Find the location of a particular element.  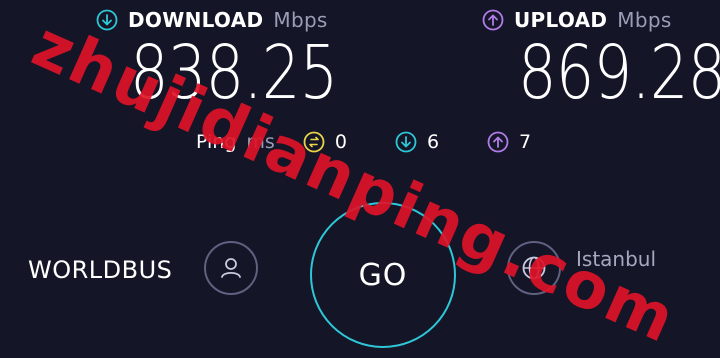

ping-idle-icon is located at coordinates (314, 142).